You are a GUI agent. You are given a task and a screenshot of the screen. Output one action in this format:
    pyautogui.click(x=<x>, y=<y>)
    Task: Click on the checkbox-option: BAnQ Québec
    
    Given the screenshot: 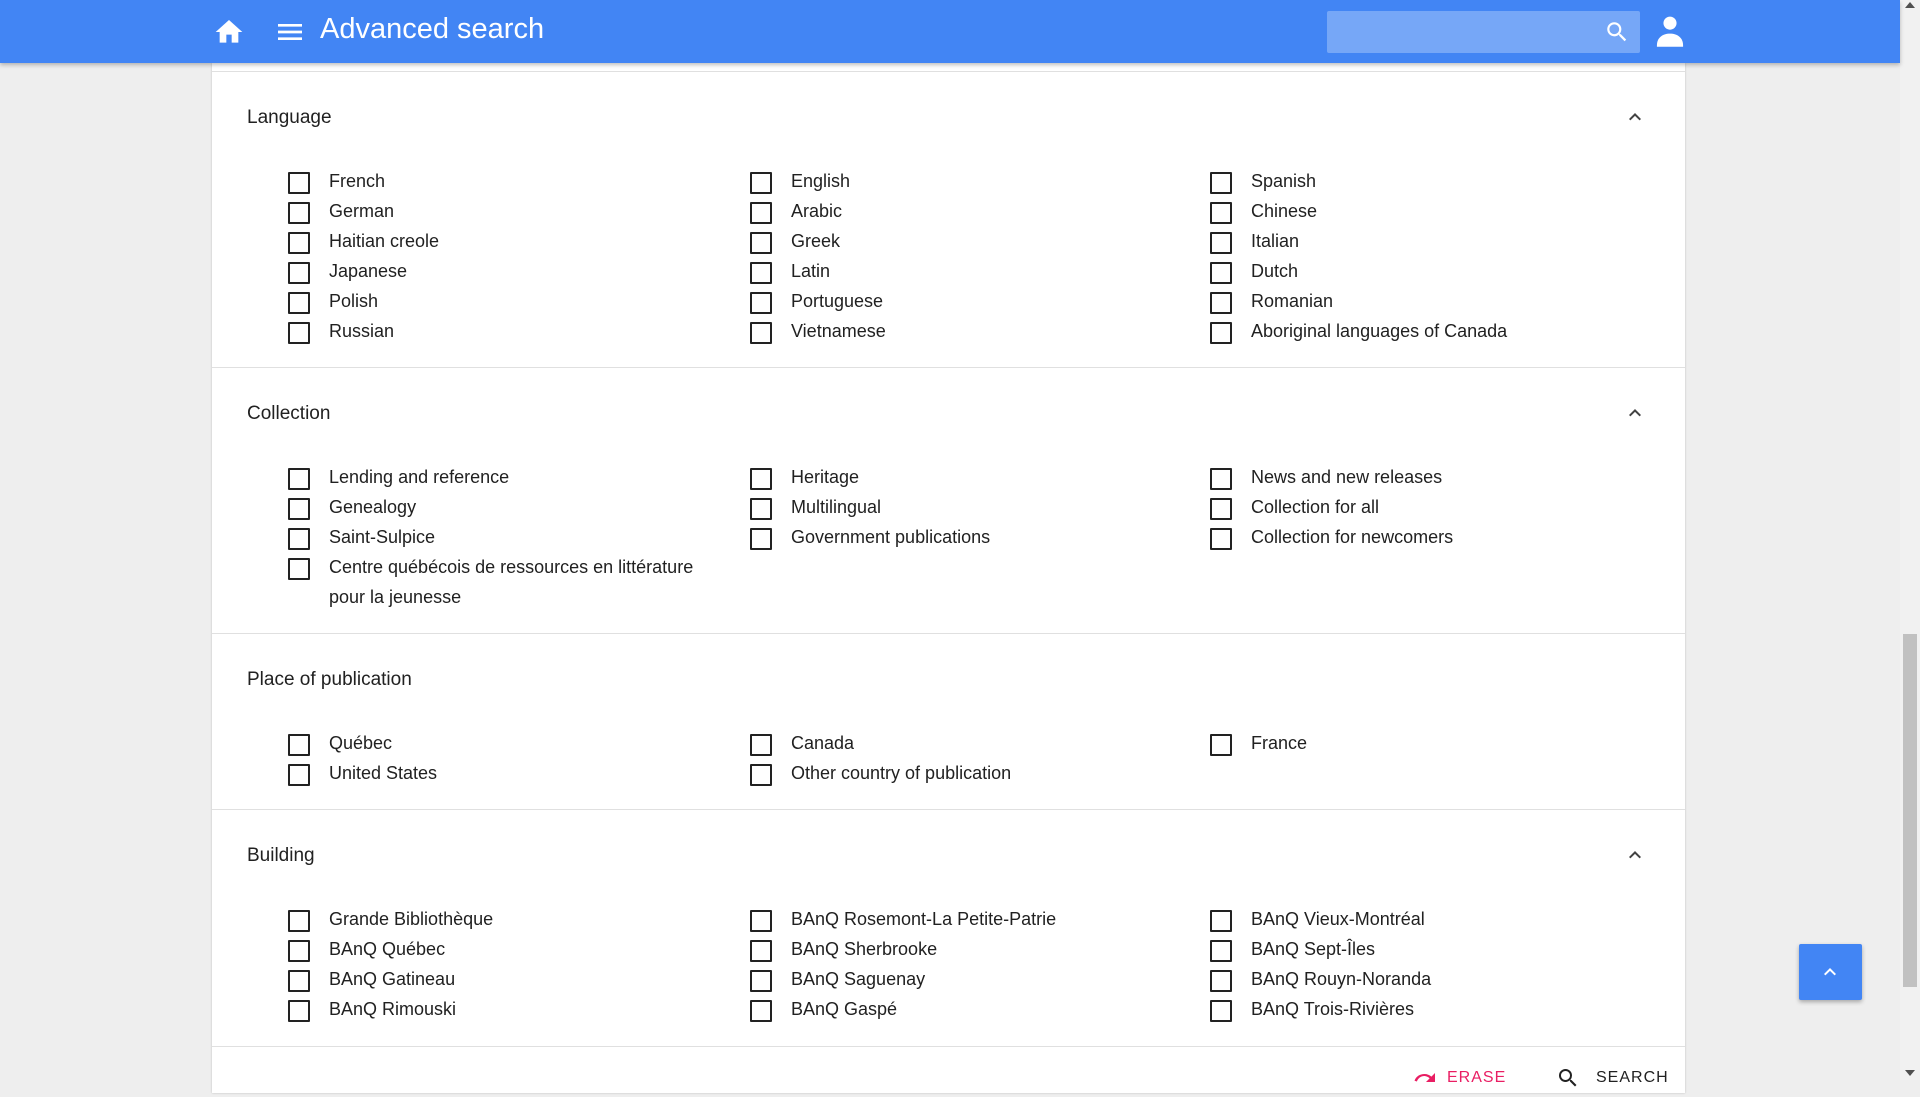 What is the action you would take?
    pyautogui.click(x=508, y=951)
    